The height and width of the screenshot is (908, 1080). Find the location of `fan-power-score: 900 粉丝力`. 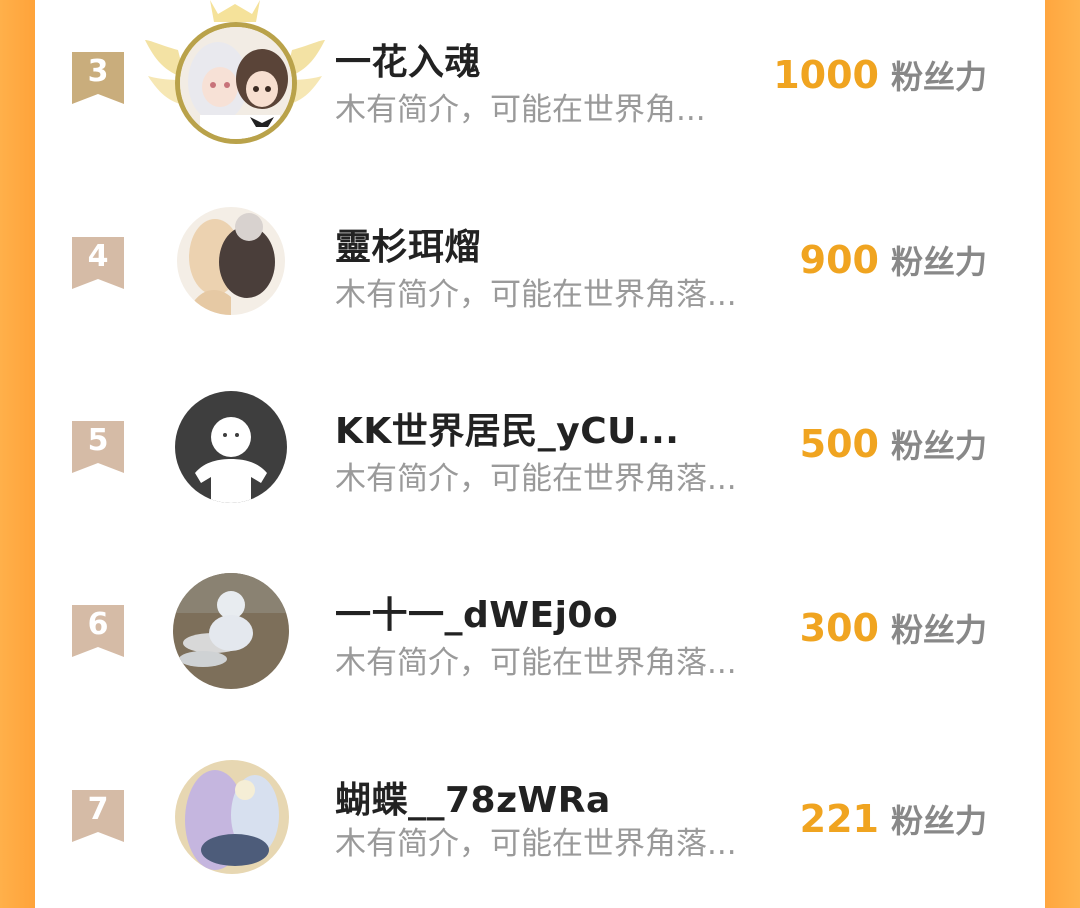

fan-power-score: 900 粉丝力 is located at coordinates (893, 260).